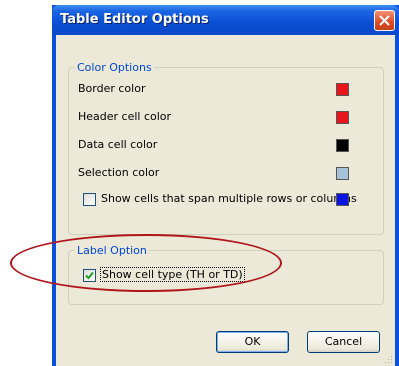 The height and width of the screenshot is (366, 399). I want to click on span-cells-checkbox, so click(89, 199).